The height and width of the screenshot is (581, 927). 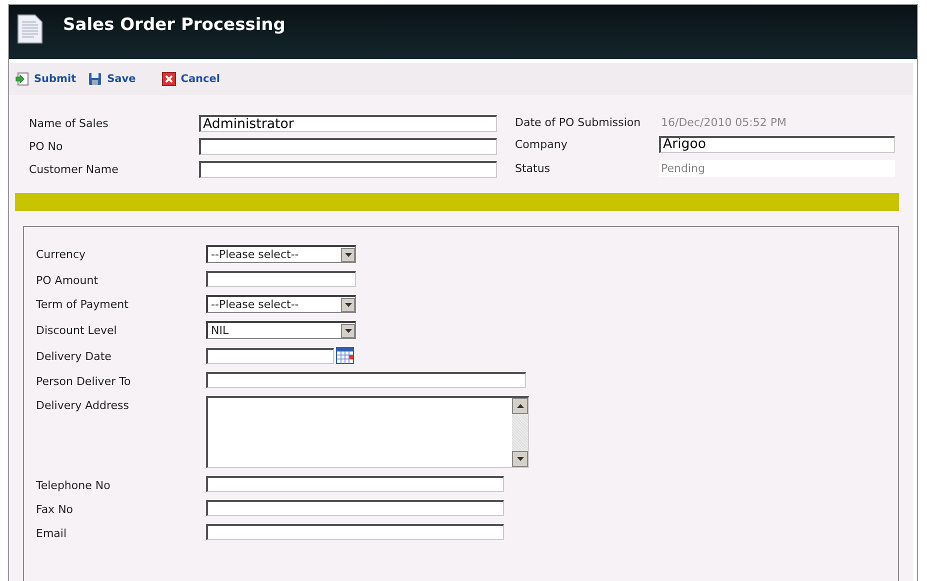 What do you see at coordinates (191, 79) in the screenshot?
I see `cancel-button: Cancel` at bounding box center [191, 79].